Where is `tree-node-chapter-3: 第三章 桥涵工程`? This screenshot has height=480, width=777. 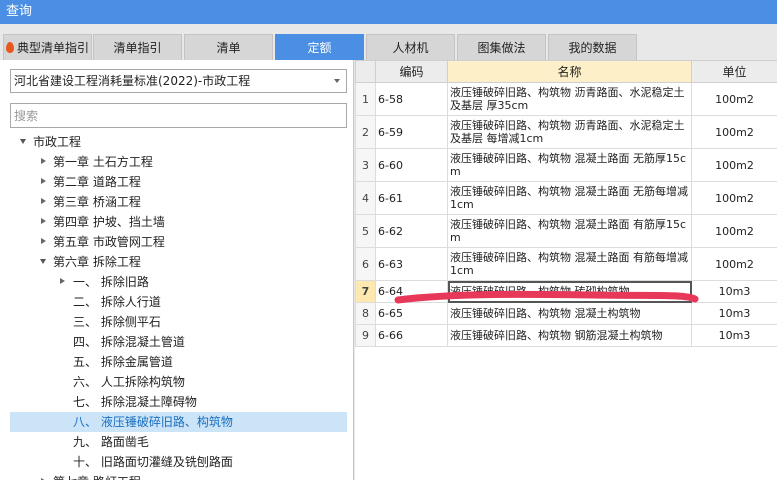 tree-node-chapter-3: 第三章 桥涵工程 is located at coordinates (178, 202).